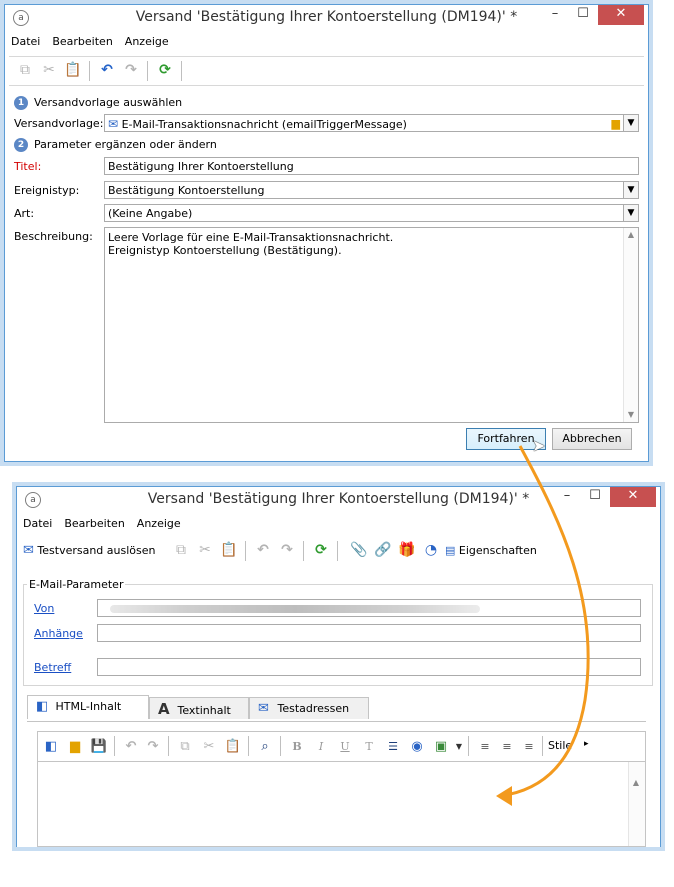 The image size is (674, 887). I want to click on mouse-cursor-icon: ➤, so click(539, 445).